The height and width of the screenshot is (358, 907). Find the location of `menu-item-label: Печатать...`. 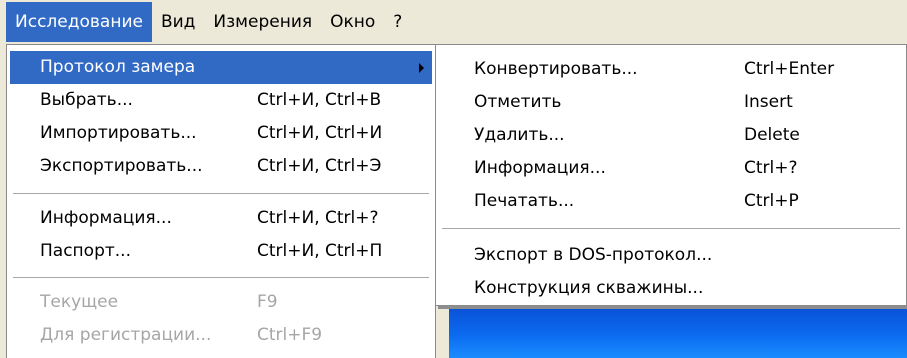

menu-item-label: Печатать... is located at coordinates (524, 201).